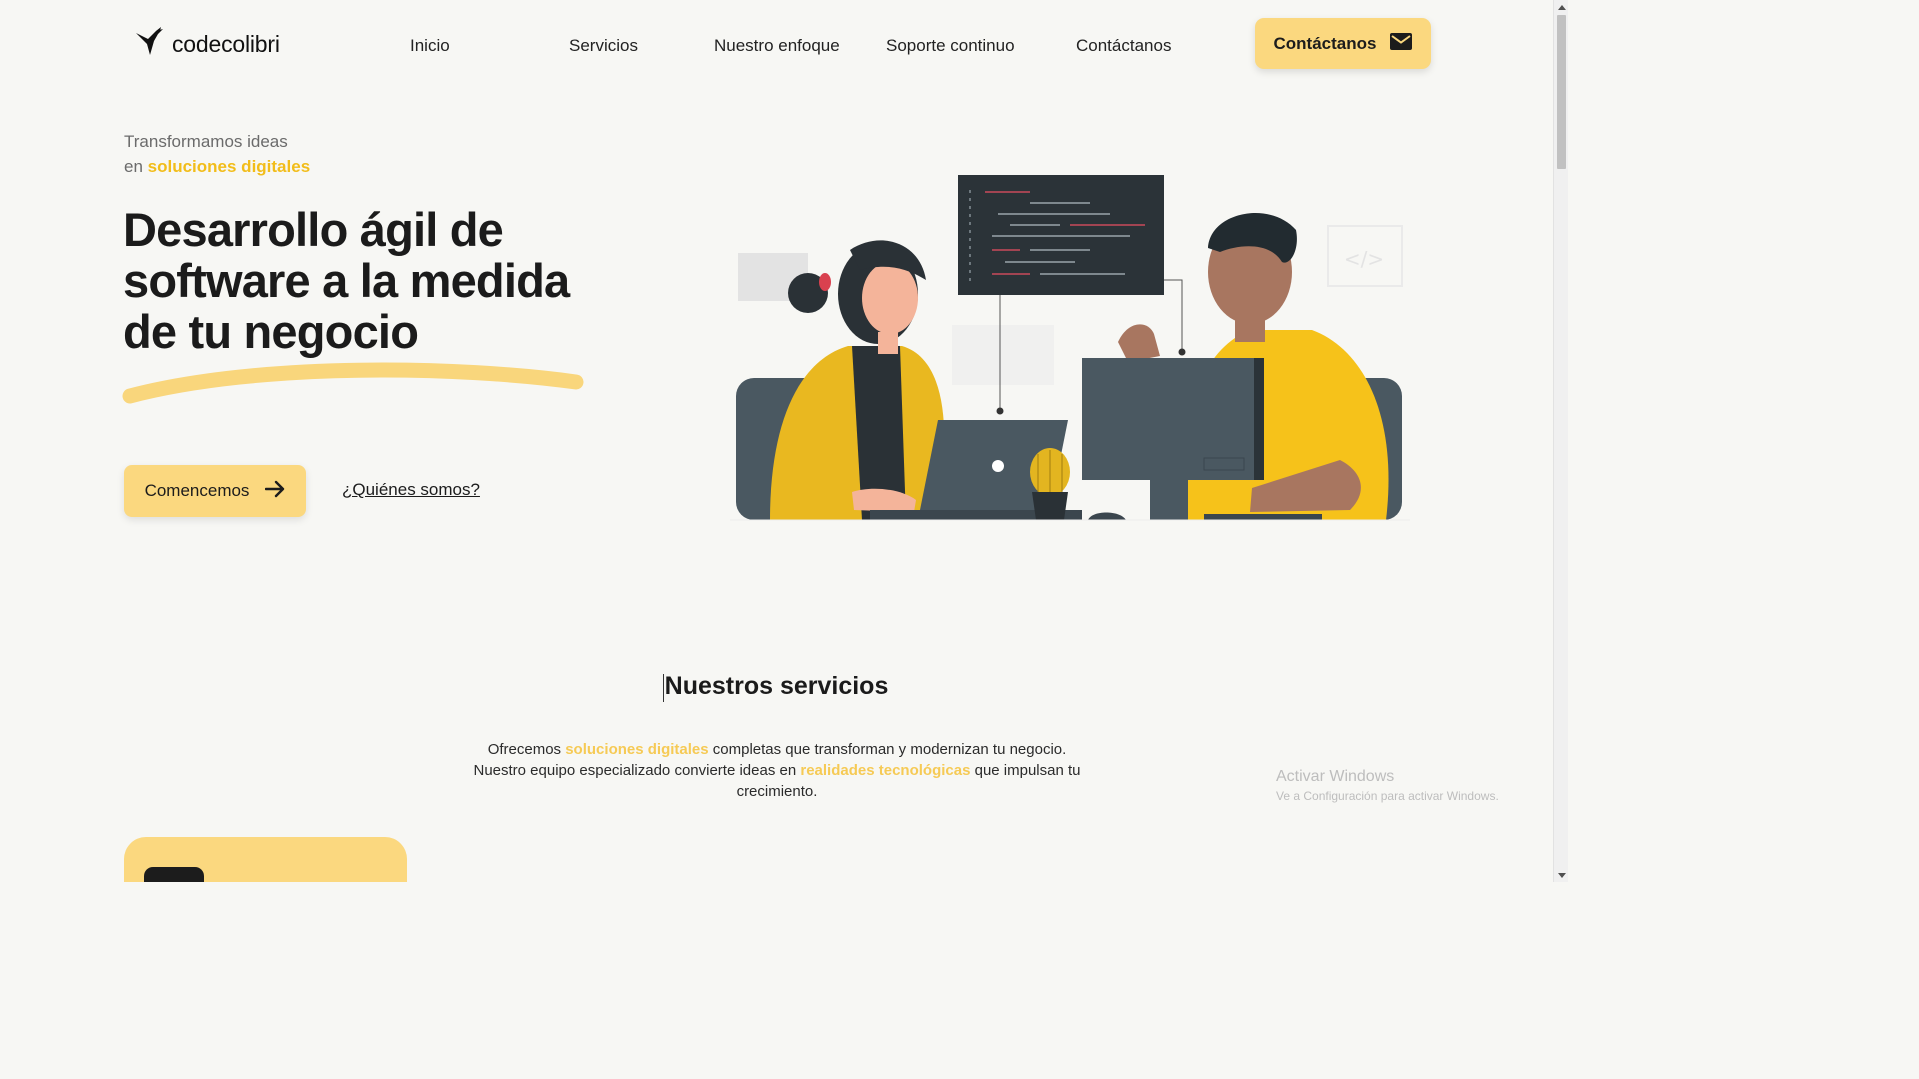  I want to click on eyebrow-line1: Transformamos ideas, so click(217, 141).